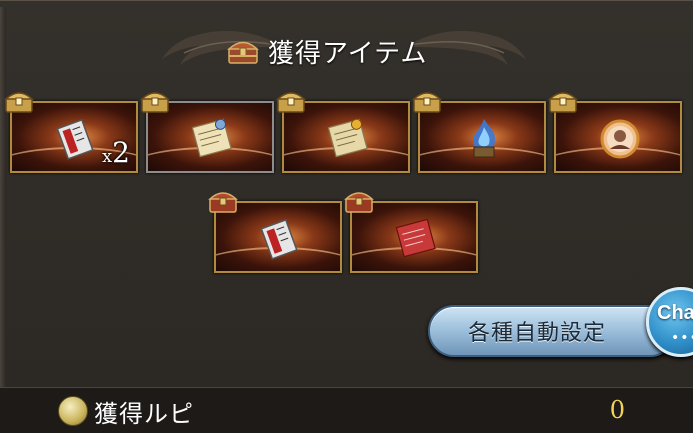  I want to click on item-count: x2, so click(116, 152).